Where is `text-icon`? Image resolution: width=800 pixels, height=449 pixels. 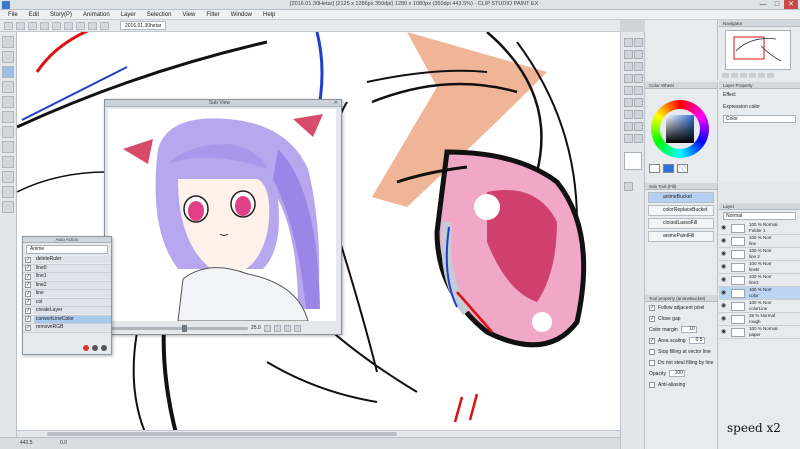
text-icon is located at coordinates (638, 114).